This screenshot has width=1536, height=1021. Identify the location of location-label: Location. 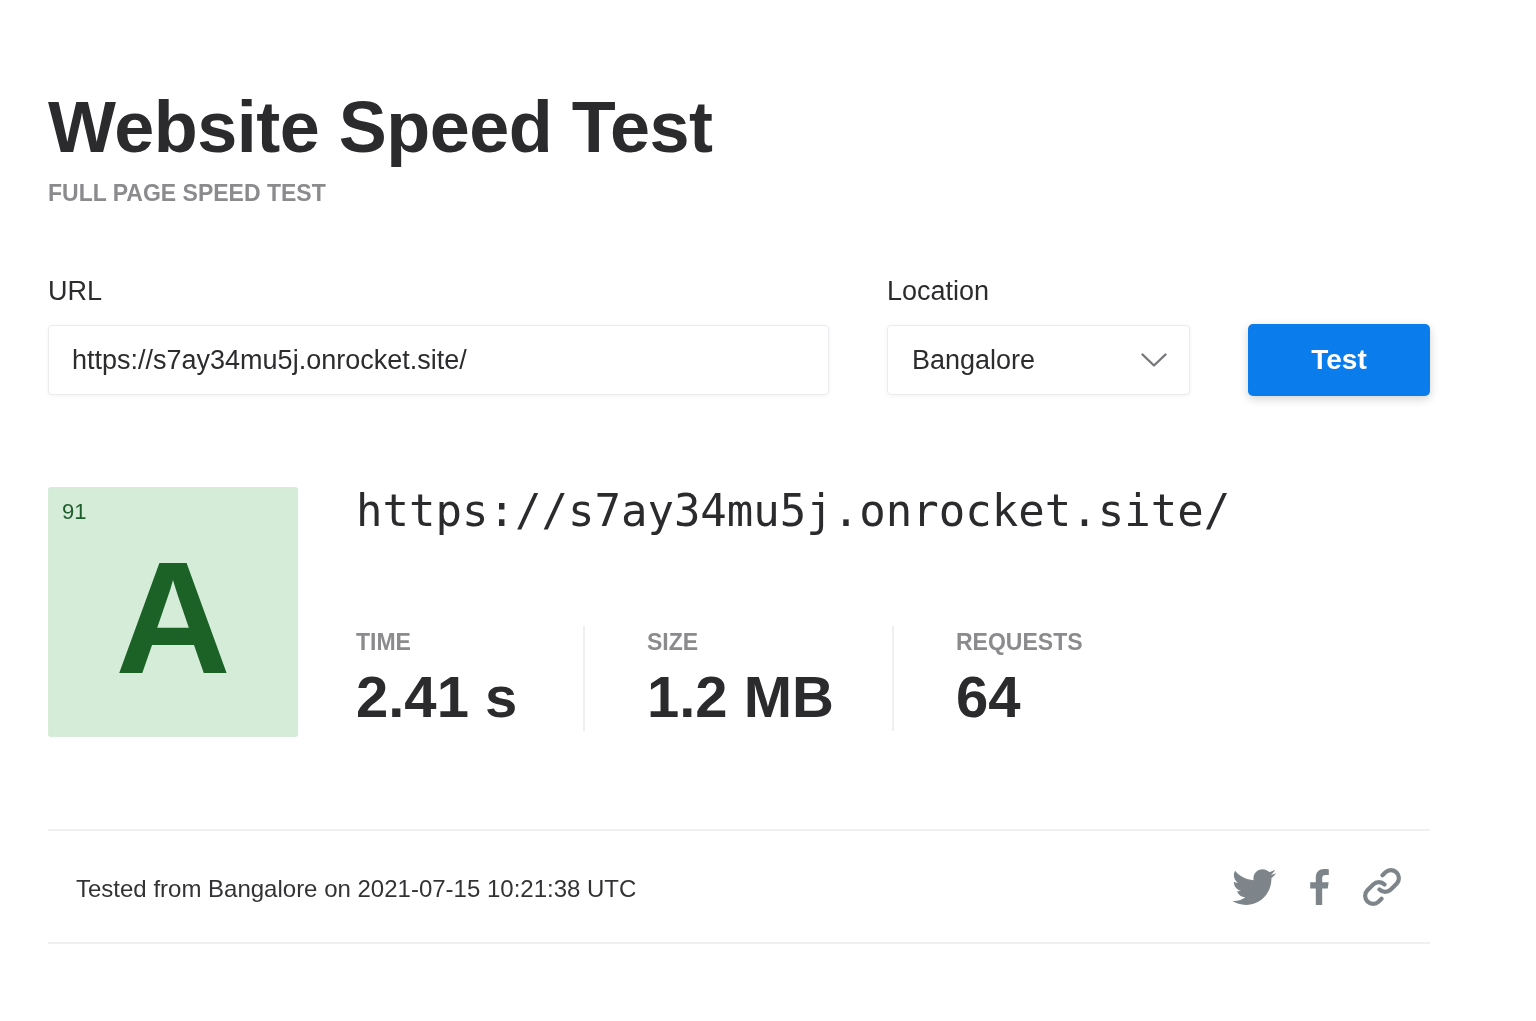
(938, 291).